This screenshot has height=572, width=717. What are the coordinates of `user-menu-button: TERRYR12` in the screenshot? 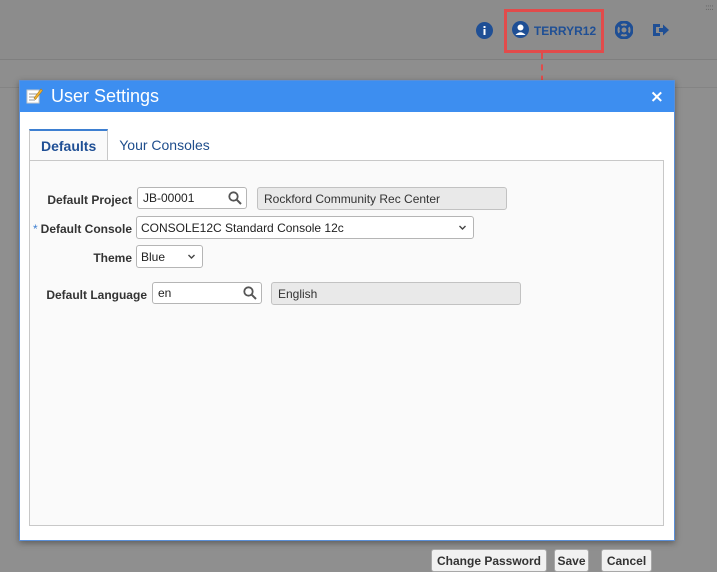 It's located at (554, 31).